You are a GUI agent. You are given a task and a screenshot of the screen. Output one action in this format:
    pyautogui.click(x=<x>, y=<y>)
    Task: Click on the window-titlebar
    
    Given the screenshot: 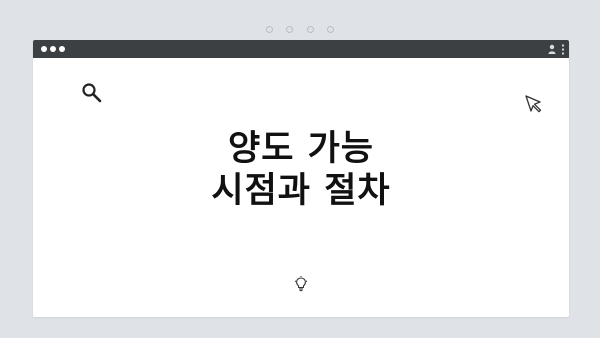 What is the action you would take?
    pyautogui.click(x=301, y=49)
    